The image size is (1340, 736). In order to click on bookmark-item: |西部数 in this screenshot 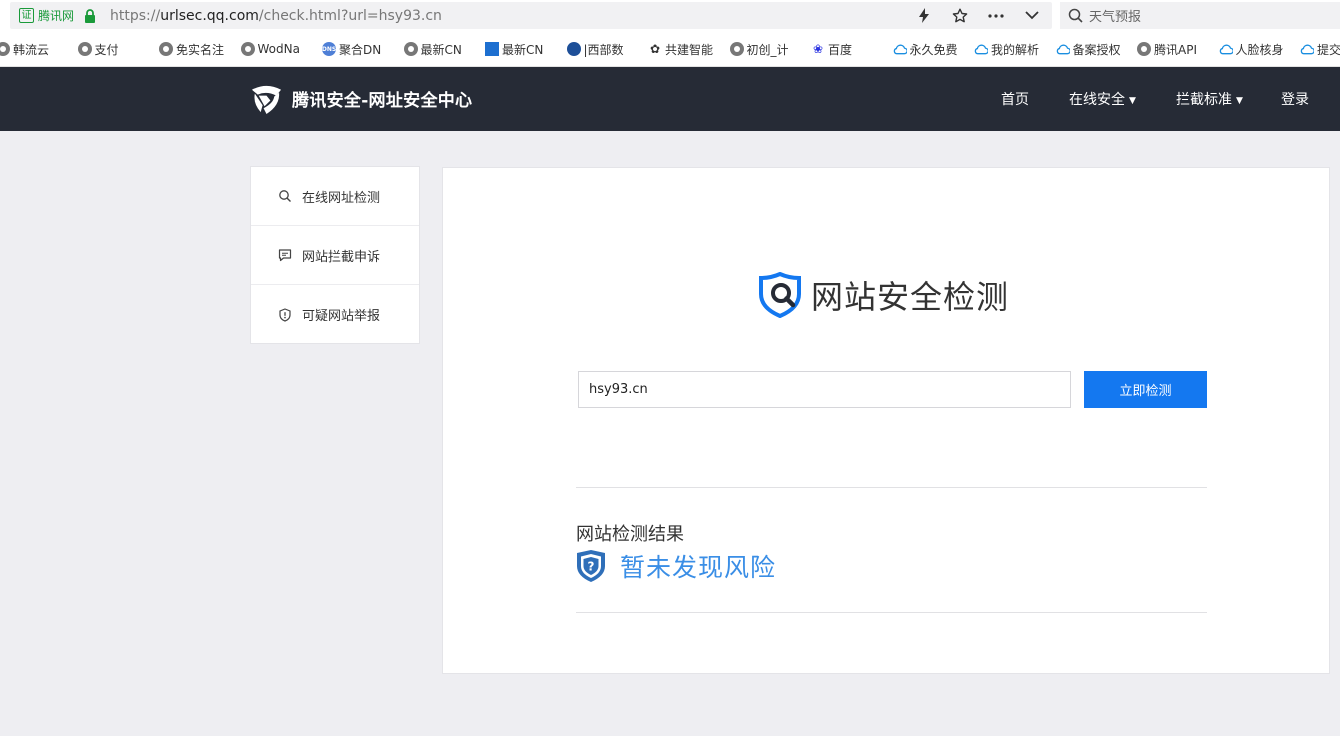, I will do `click(605, 49)`.